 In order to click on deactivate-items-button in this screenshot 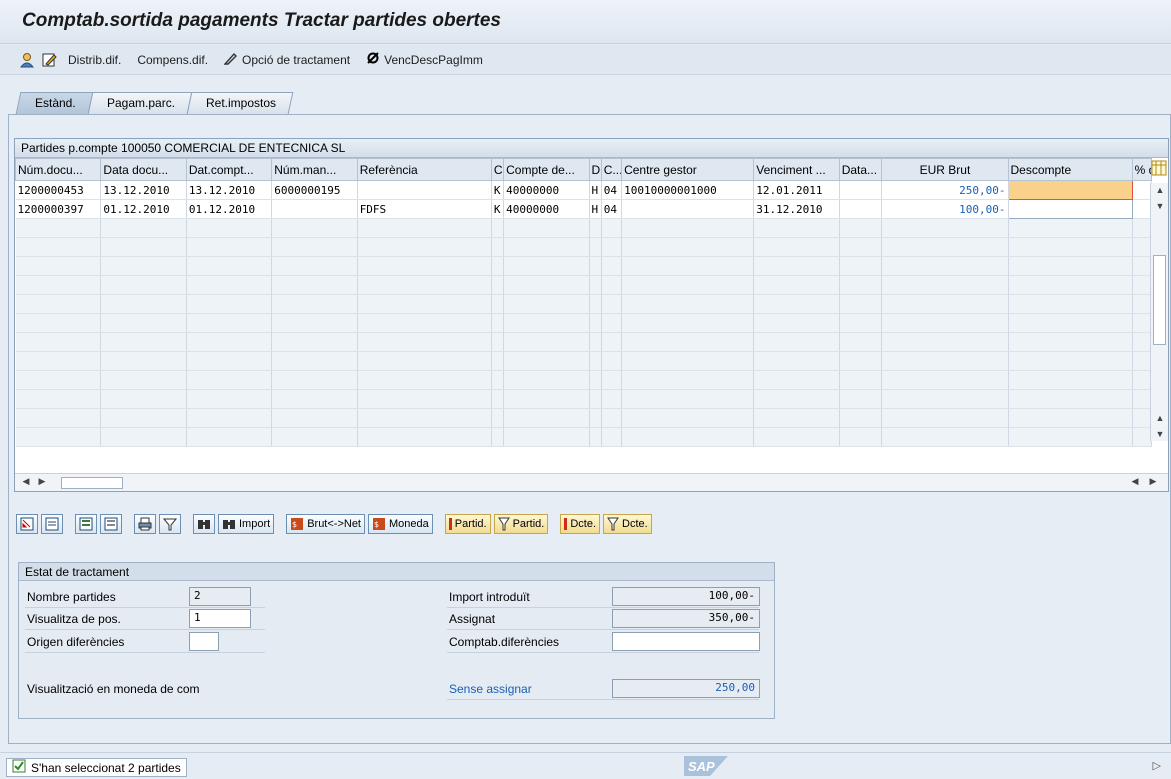, I will do `click(111, 524)`.